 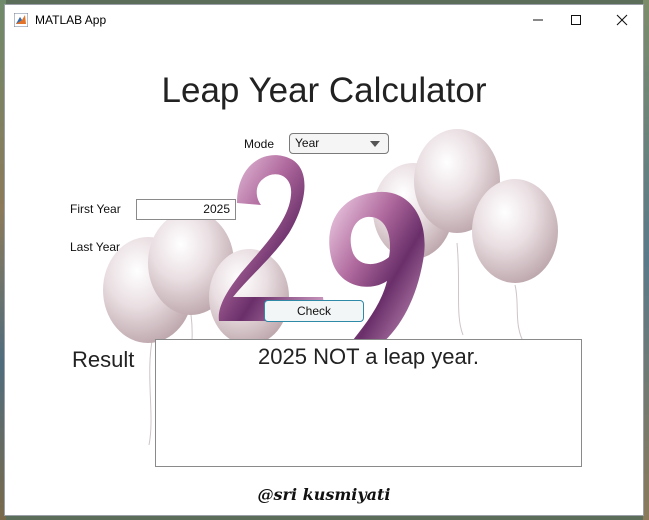 What do you see at coordinates (515, 231) in the screenshot?
I see `balloon` at bounding box center [515, 231].